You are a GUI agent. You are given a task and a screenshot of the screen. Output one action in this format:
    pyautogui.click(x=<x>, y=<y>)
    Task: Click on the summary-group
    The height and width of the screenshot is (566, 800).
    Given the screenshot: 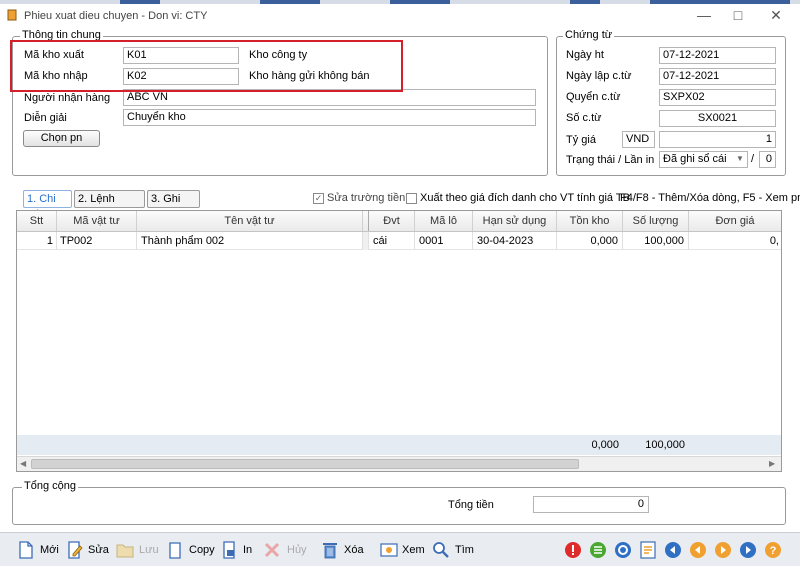 What is the action you would take?
    pyautogui.click(x=399, y=506)
    